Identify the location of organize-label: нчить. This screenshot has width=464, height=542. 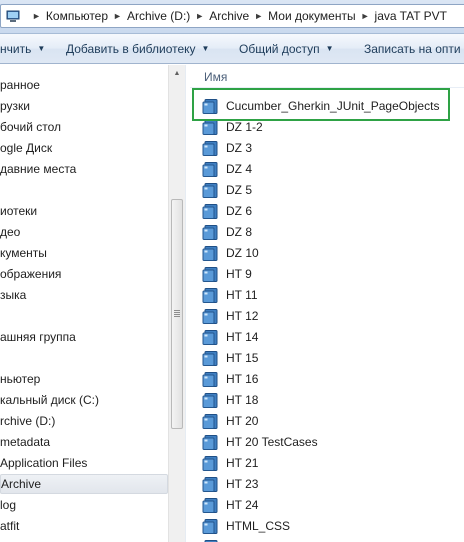
(16, 48).